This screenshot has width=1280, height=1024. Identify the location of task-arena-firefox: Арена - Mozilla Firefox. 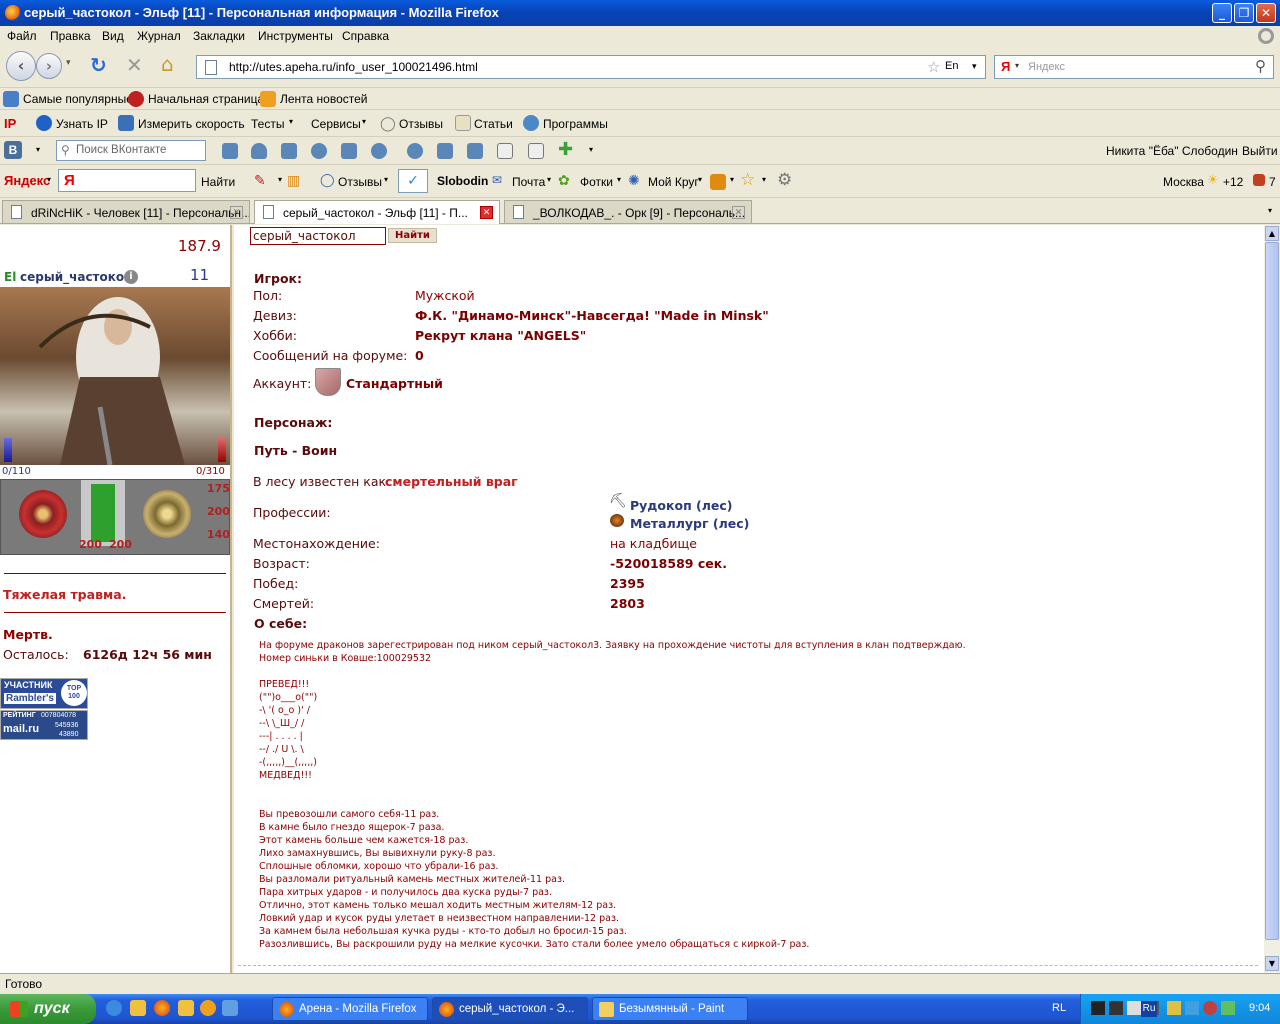
(350, 1009).